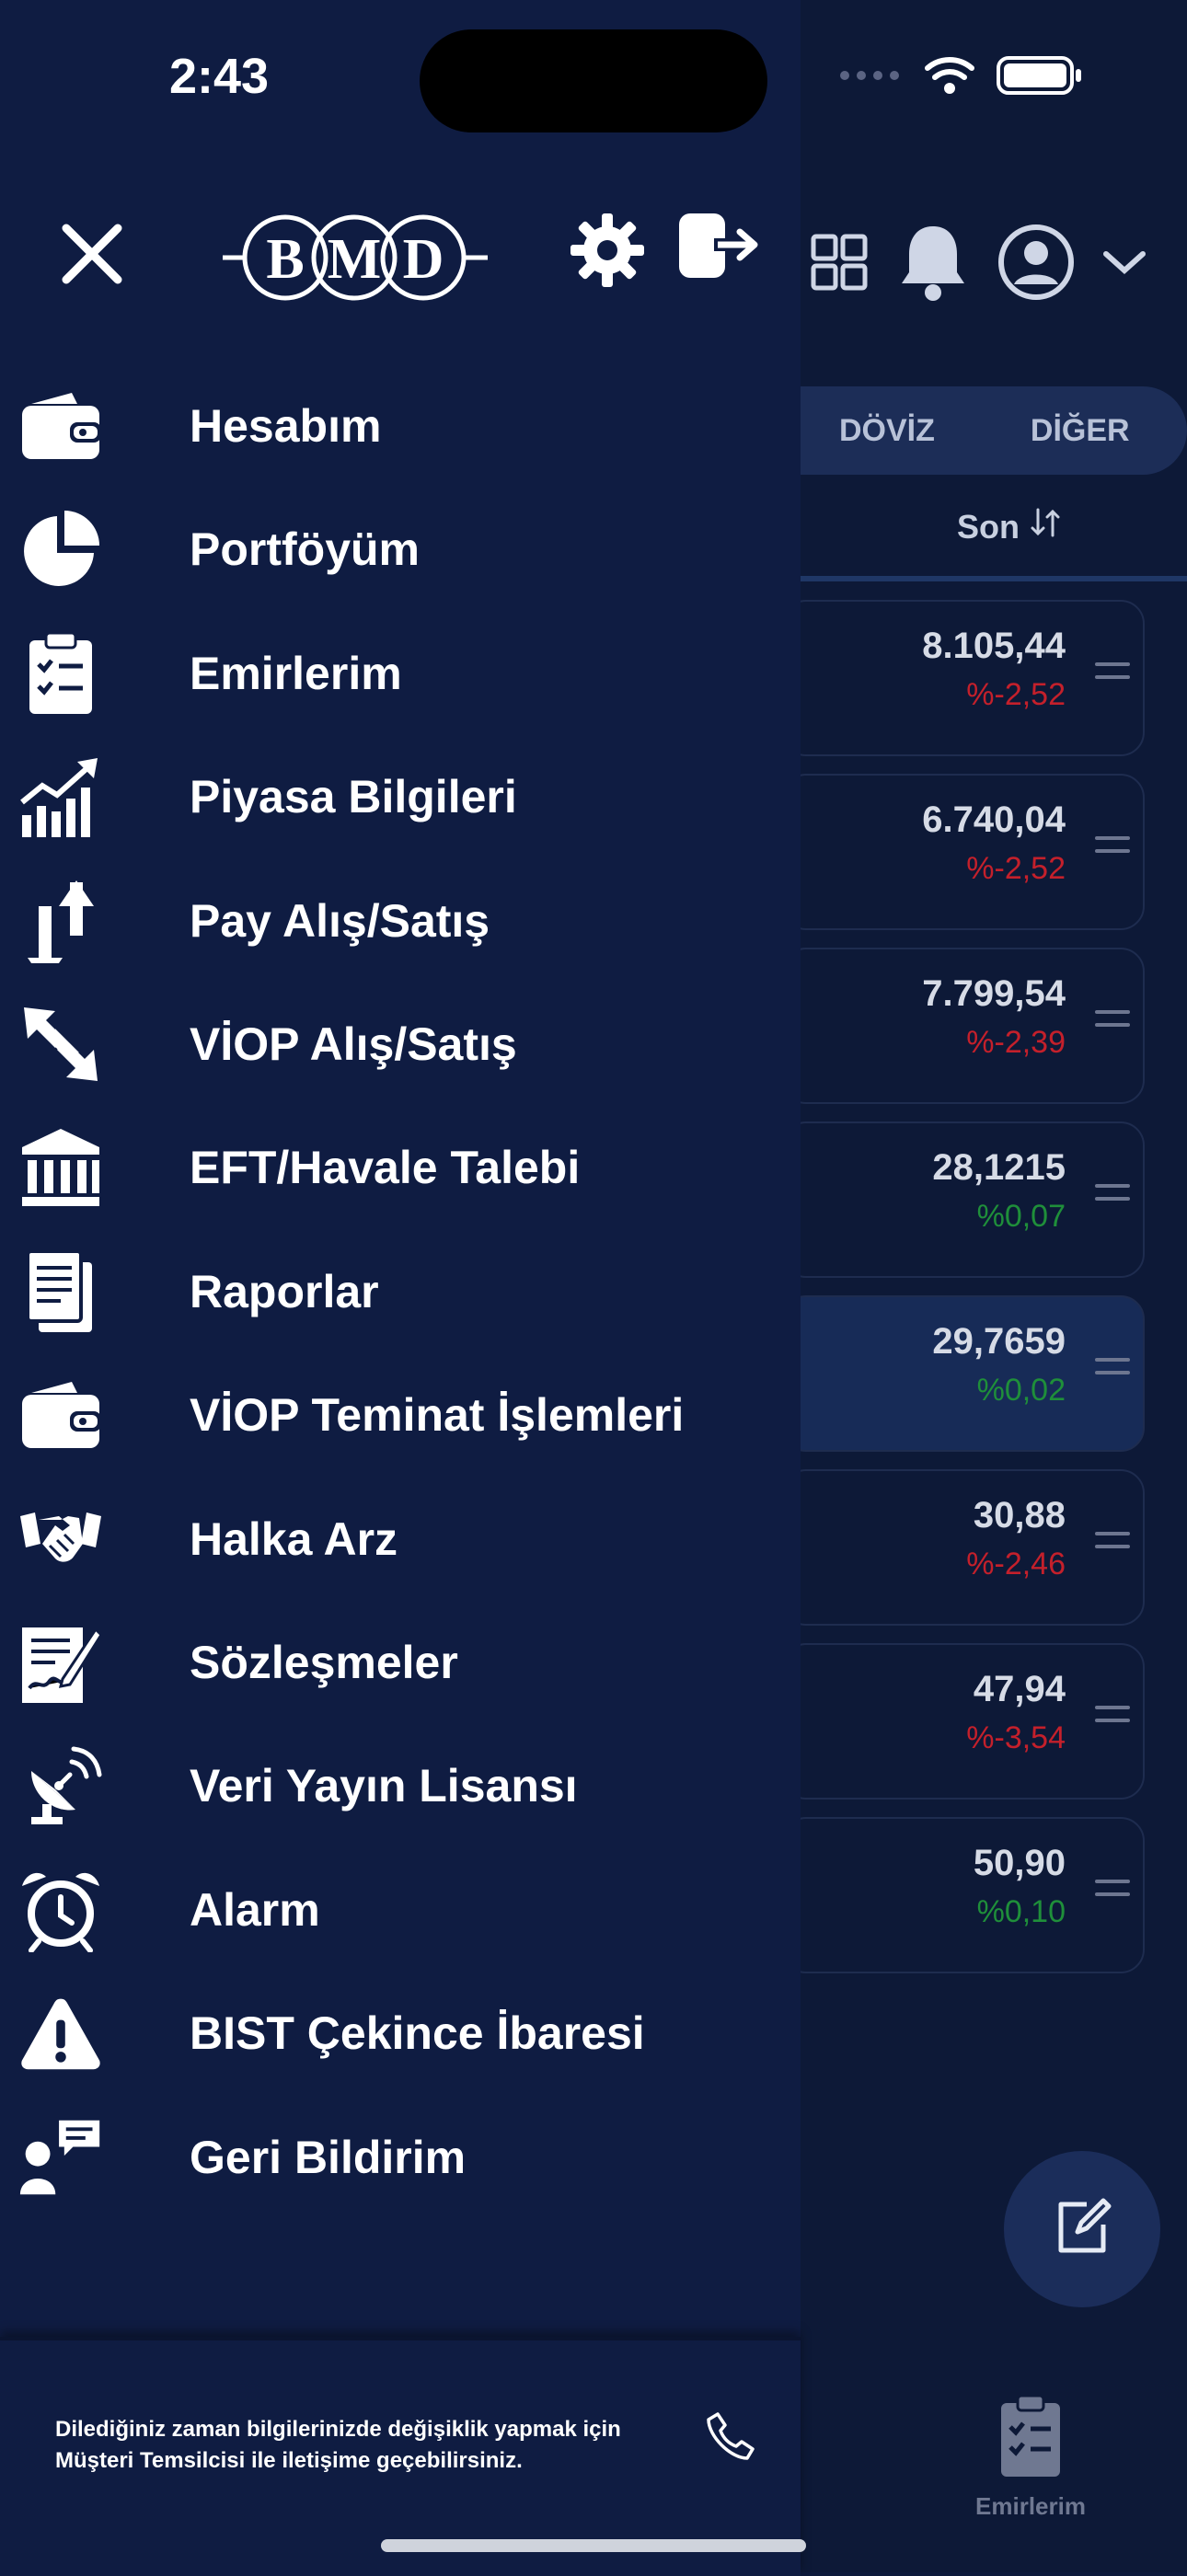 Image resolution: width=1187 pixels, height=2576 pixels. What do you see at coordinates (400, 257) in the screenshot?
I see `drawer-top-bar: BMD` at bounding box center [400, 257].